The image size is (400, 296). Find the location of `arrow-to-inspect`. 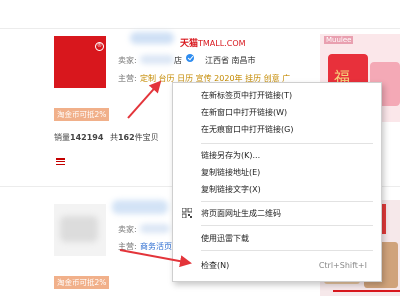

arrow-to-inspect is located at coordinates (155, 258).